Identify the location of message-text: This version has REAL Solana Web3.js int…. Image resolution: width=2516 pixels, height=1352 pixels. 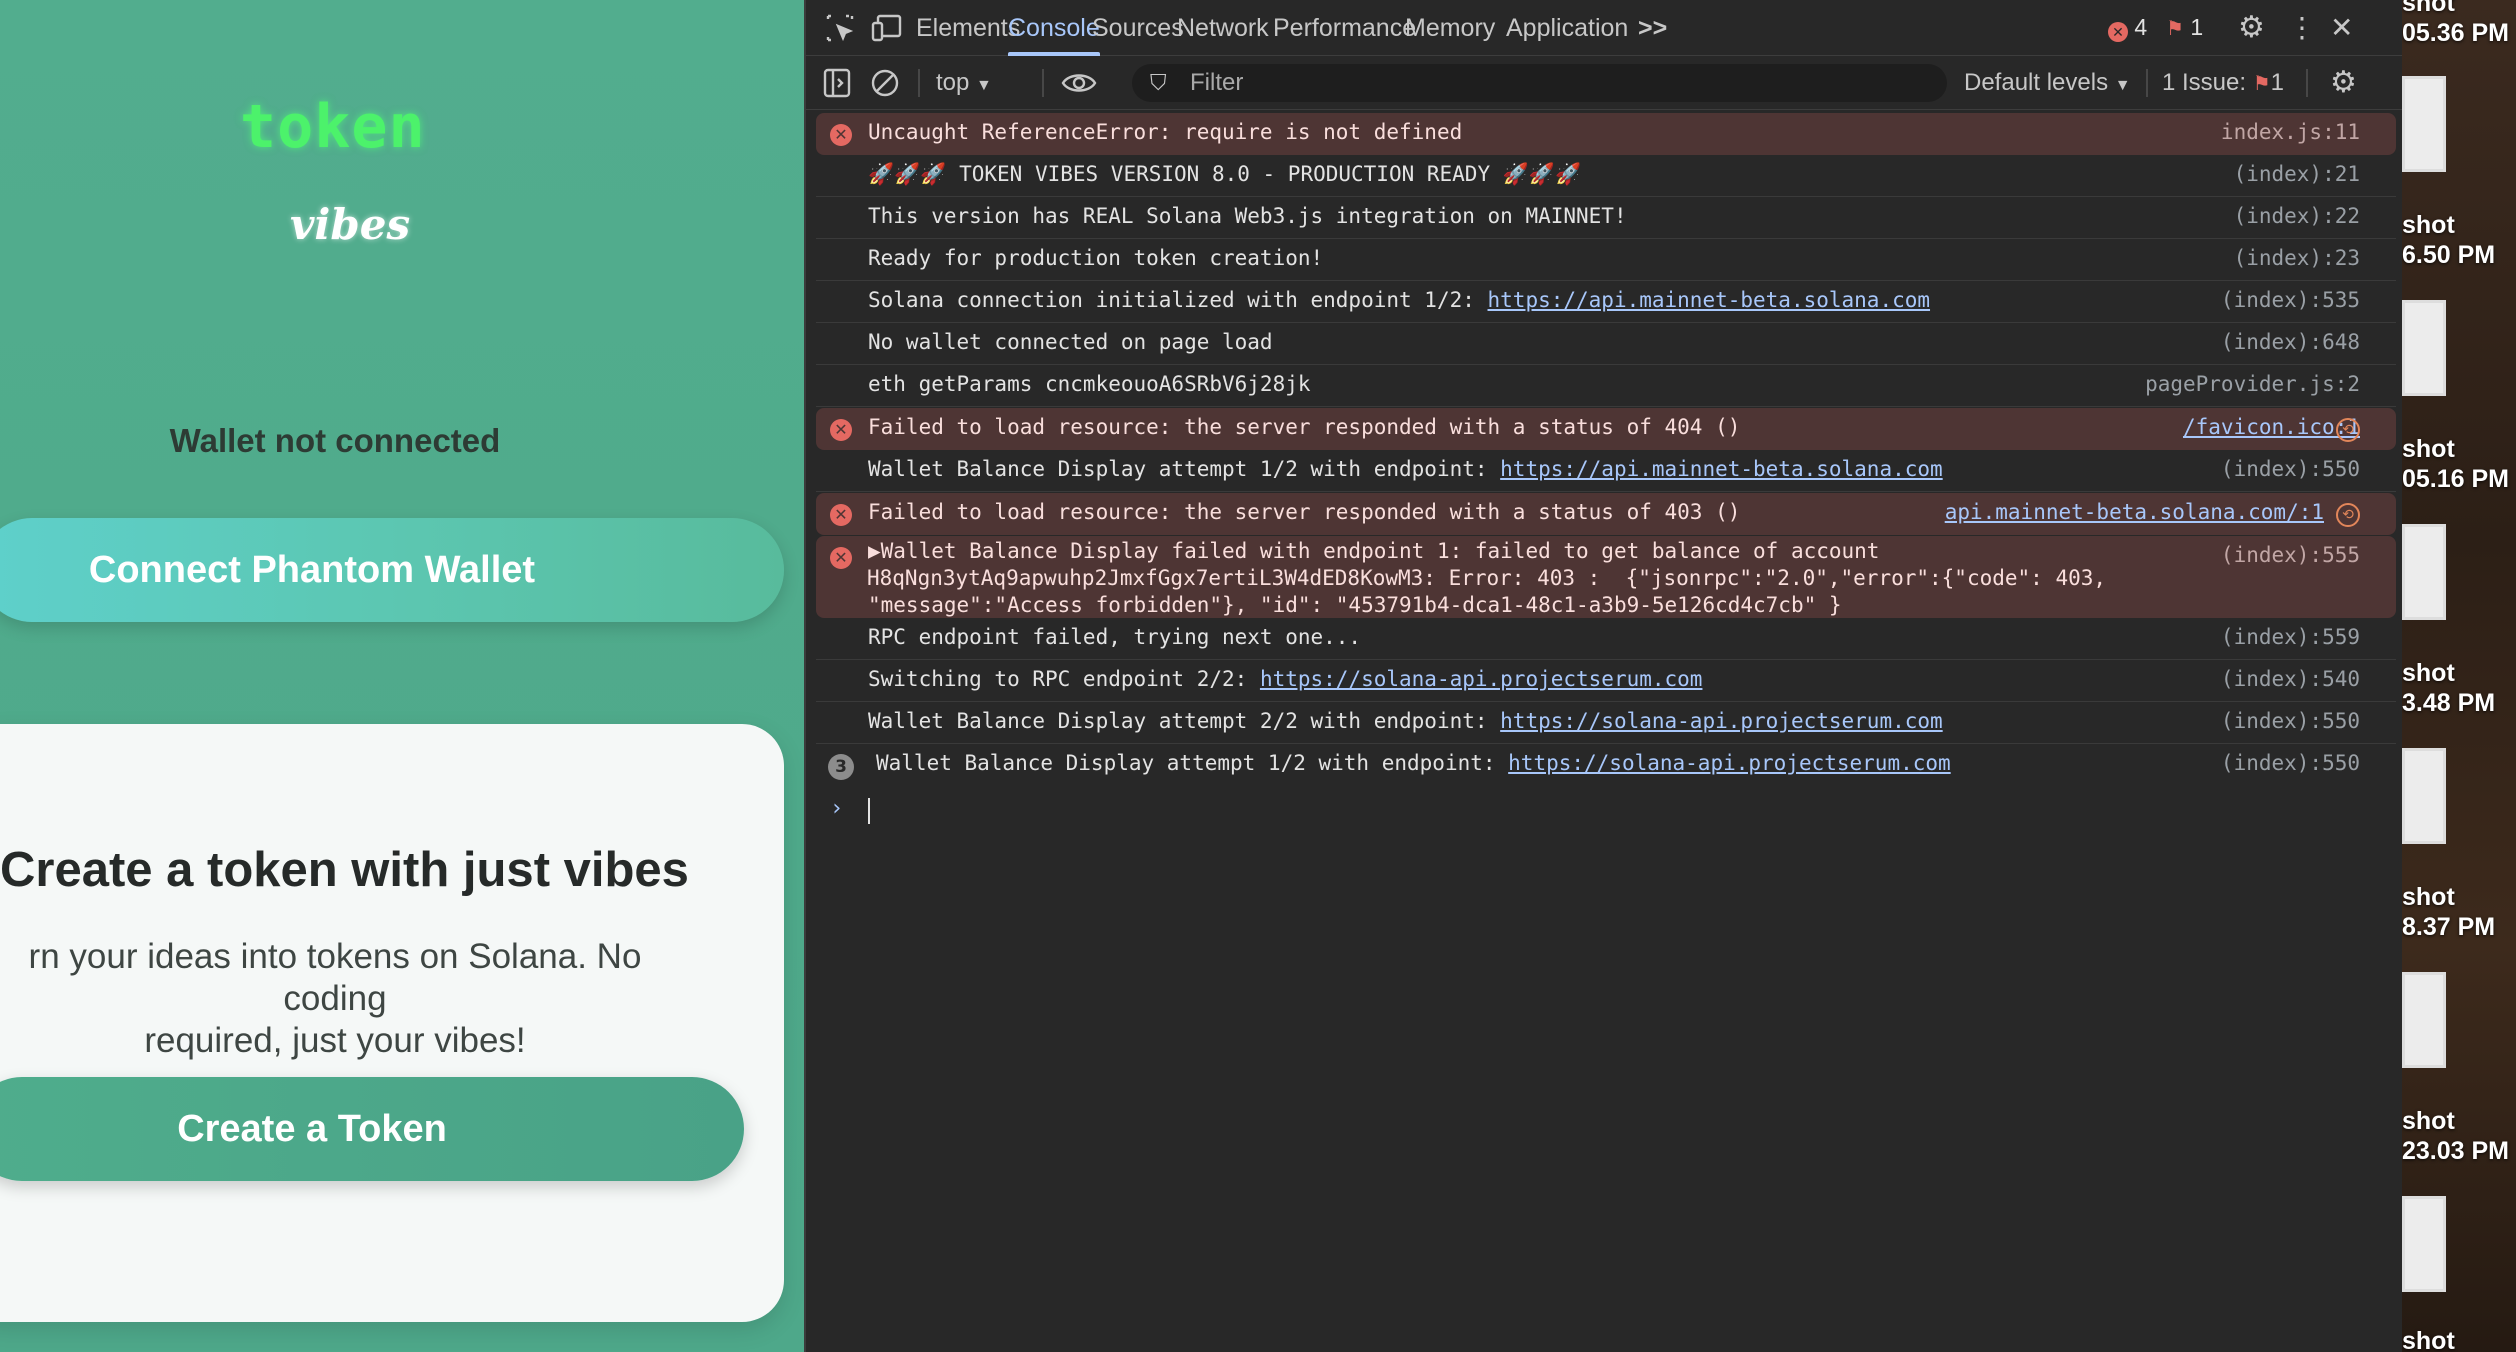
(1247, 216).